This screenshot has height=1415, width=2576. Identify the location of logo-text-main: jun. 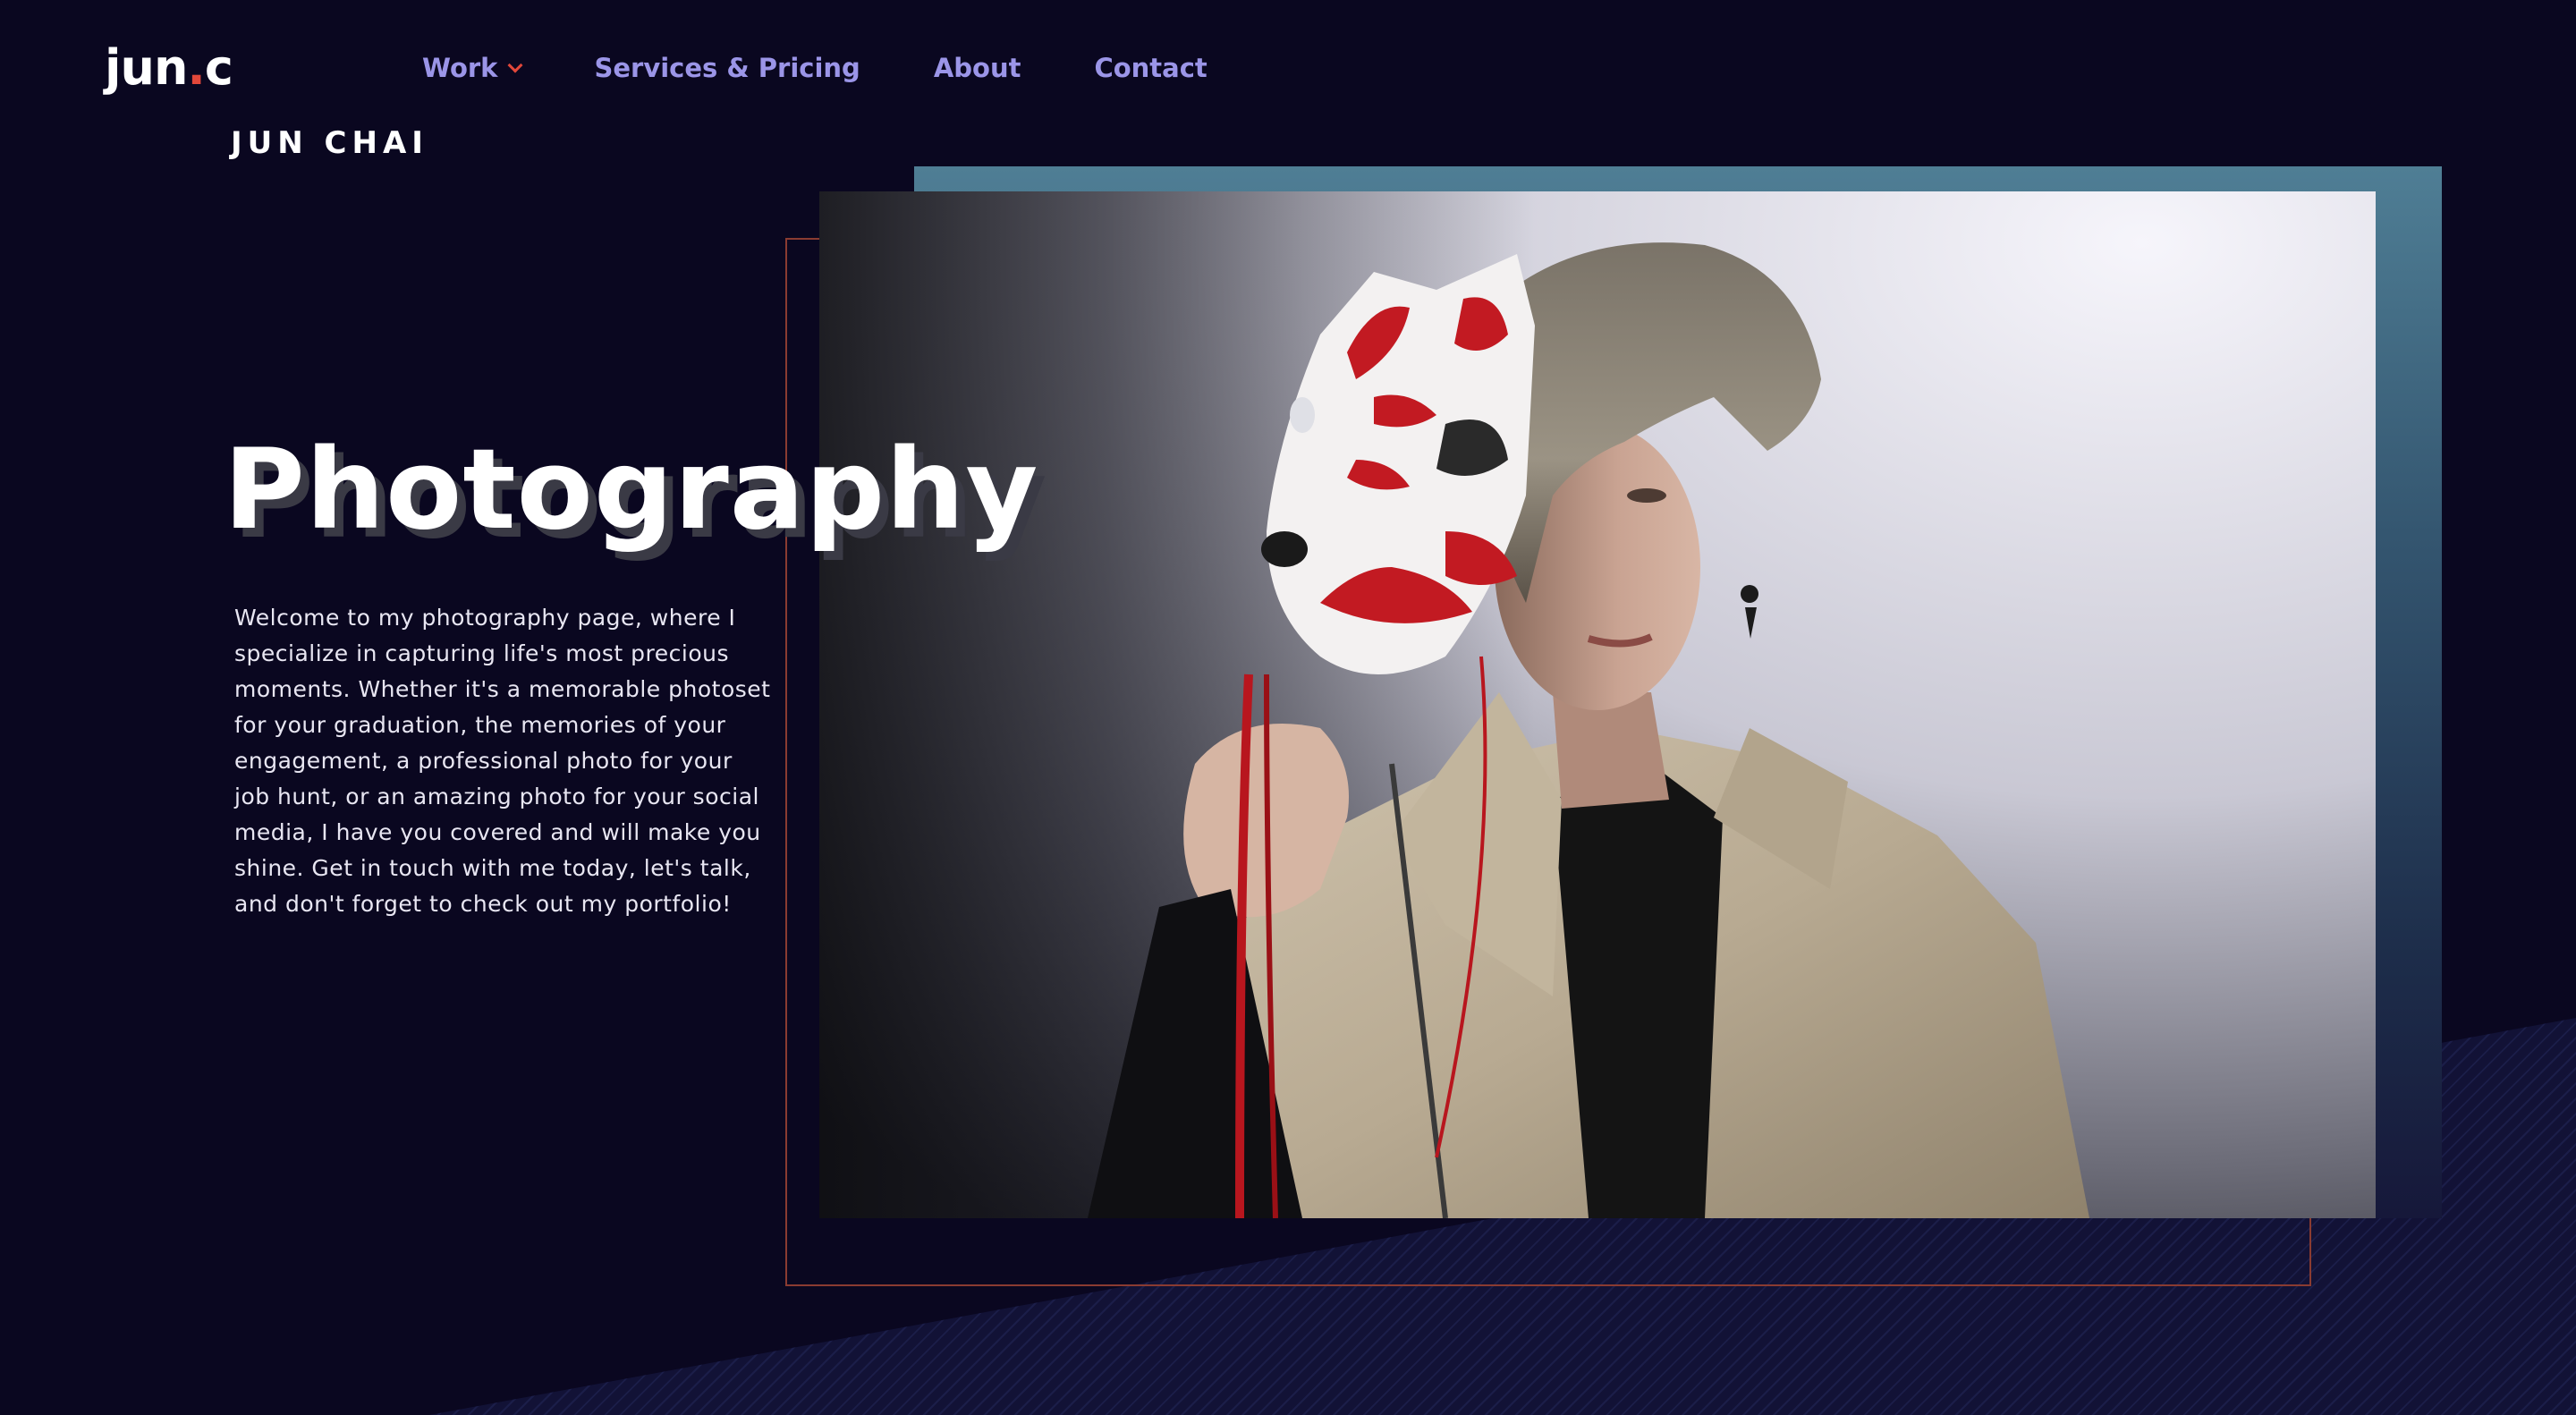
(146, 67).